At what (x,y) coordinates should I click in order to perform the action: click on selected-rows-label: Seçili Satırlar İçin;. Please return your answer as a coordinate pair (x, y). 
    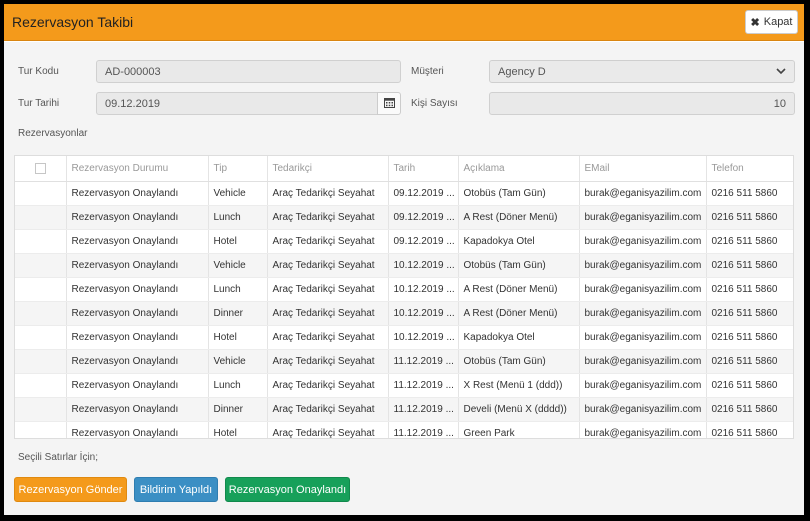
    Looking at the image, I should click on (58, 457).